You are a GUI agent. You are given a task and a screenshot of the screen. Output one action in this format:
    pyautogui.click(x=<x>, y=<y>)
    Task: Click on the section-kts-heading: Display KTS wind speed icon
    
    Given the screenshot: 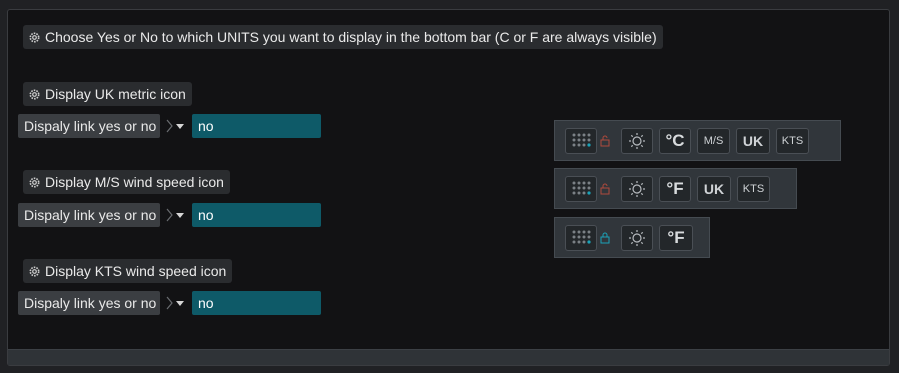 What is the action you would take?
    pyautogui.click(x=128, y=271)
    